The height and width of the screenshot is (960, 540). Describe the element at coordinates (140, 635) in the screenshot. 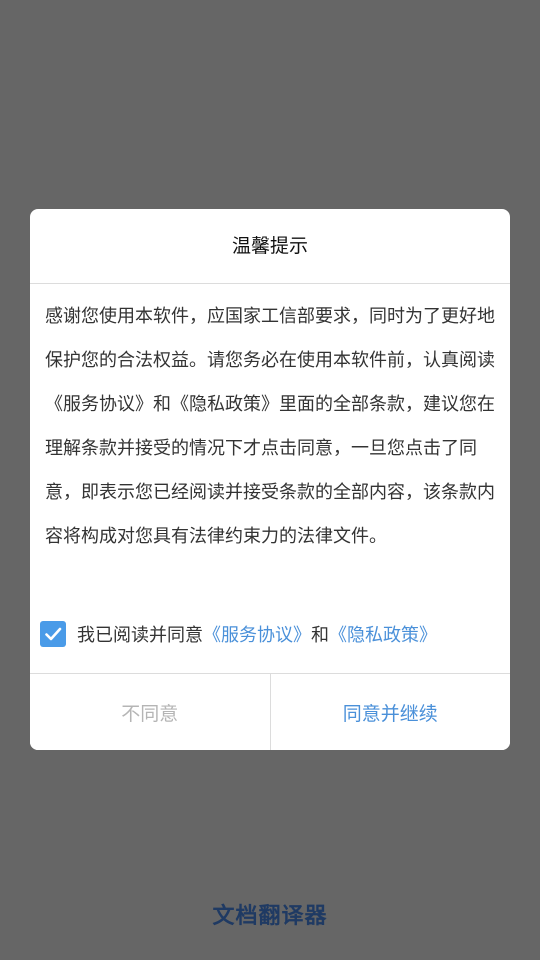

I see `agreement-prefix: 我已阅读并同意` at that location.